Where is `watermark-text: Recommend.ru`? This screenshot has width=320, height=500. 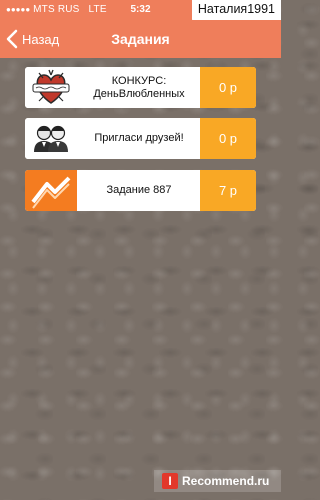
watermark-text: Recommend.ru is located at coordinates (226, 481).